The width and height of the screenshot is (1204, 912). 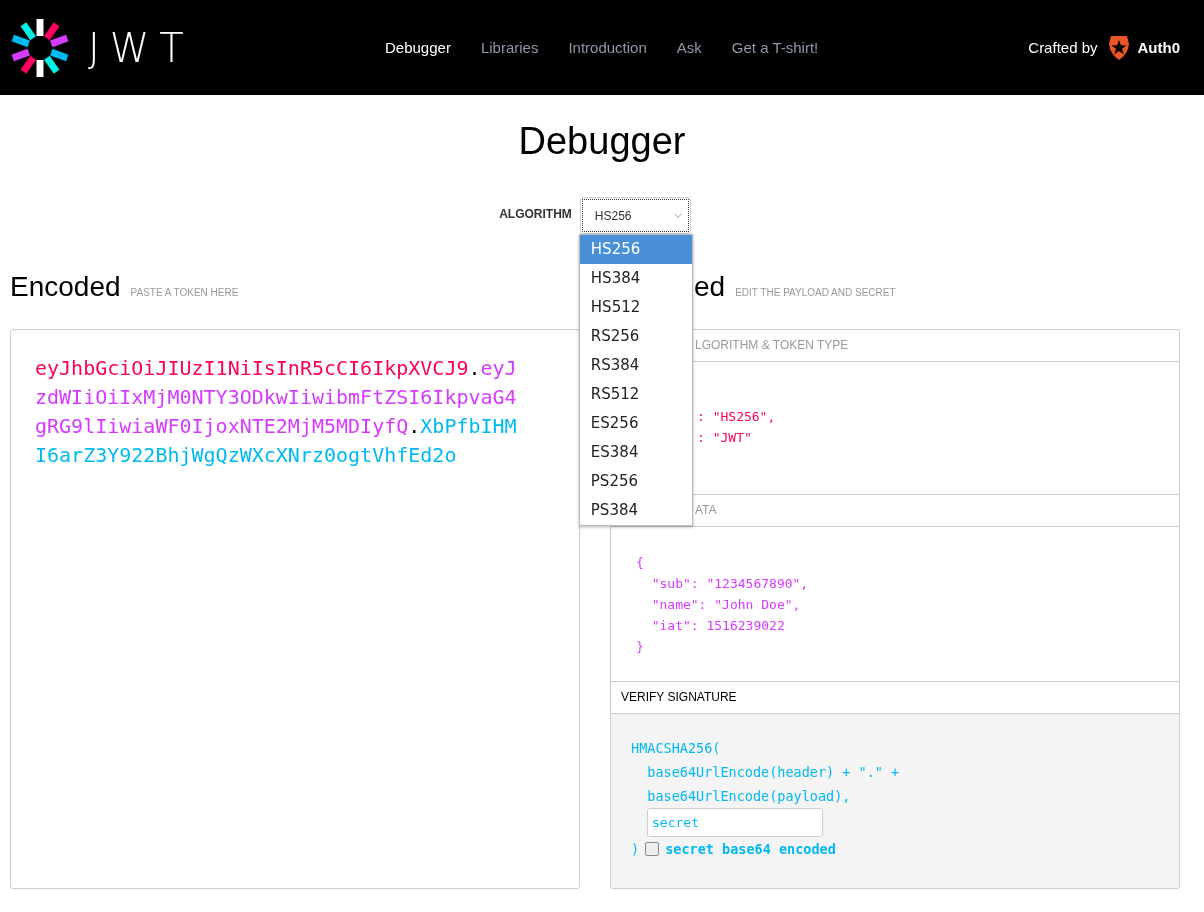 What do you see at coordinates (749, 796) in the screenshot?
I see `code-line: base64UrlEncode(payload),` at bounding box center [749, 796].